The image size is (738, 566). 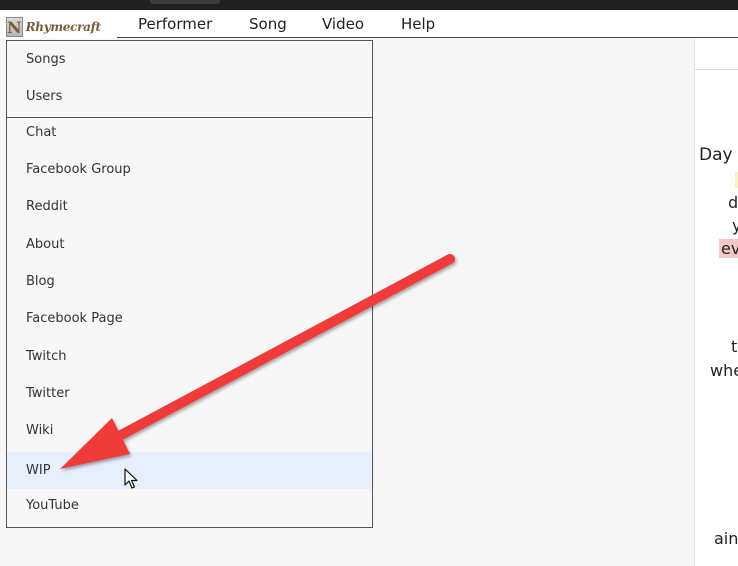 I want to click on menubar-underline, so click(x=427, y=37).